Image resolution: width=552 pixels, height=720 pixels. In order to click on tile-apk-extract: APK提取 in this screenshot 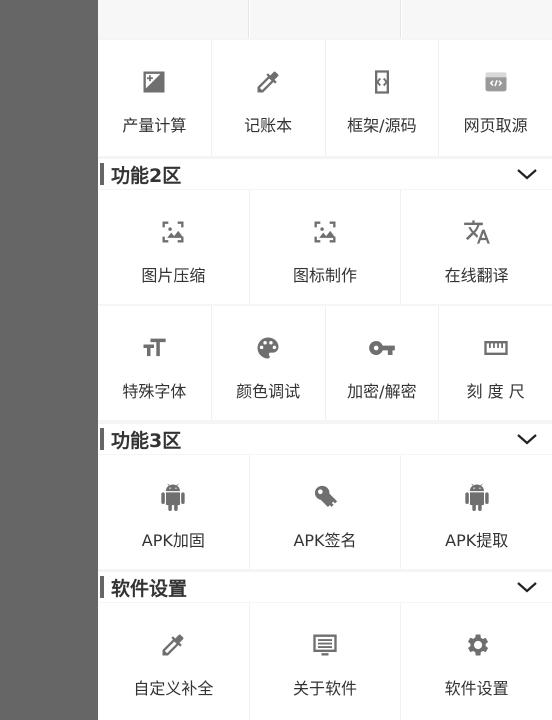, I will do `click(476, 512)`.